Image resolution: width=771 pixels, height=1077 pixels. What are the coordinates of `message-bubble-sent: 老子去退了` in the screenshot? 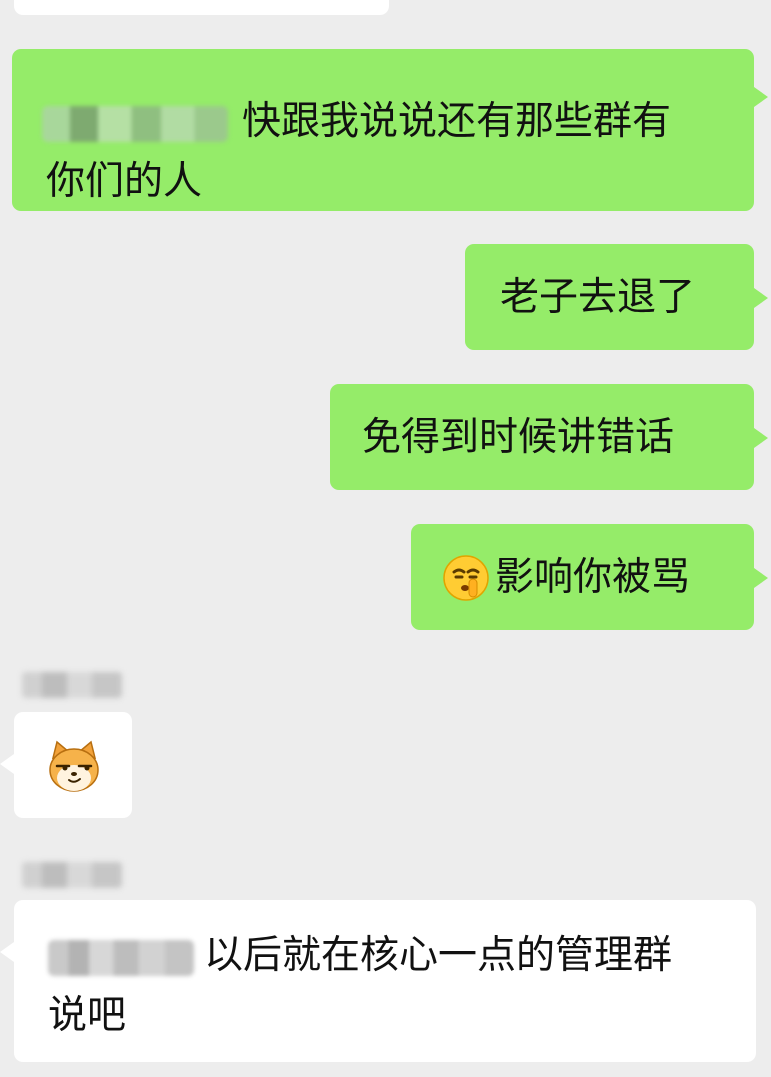 It's located at (616, 297).